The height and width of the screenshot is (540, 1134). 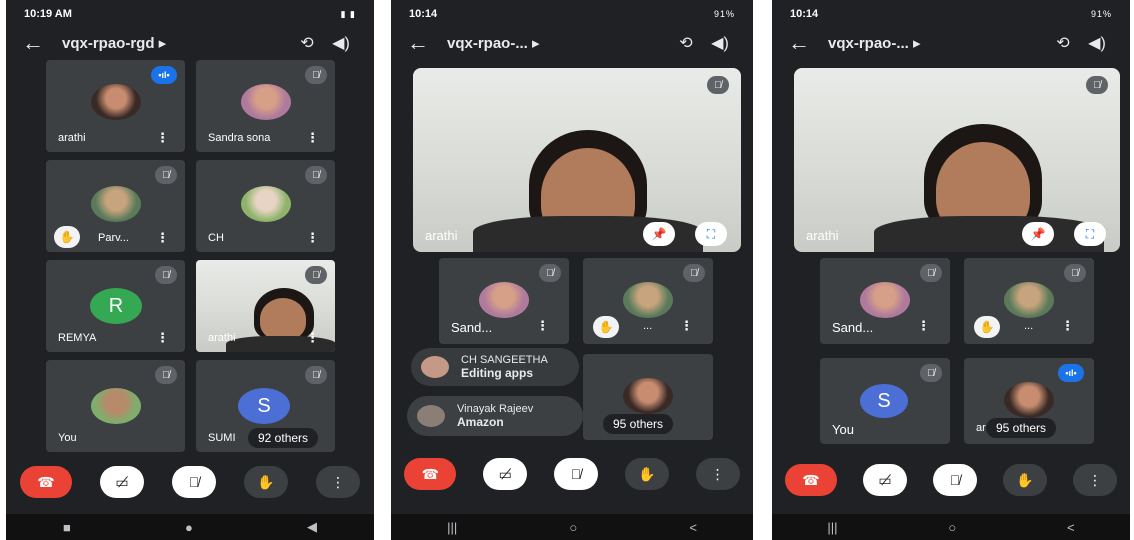 I want to click on recents-icon: ■, so click(x=67, y=527).